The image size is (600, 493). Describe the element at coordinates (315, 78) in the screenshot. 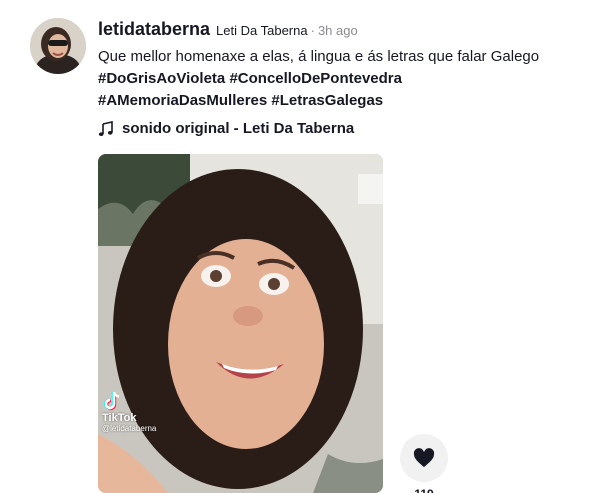

I see `hashtag-link: #ConcelloDePontevedra` at that location.